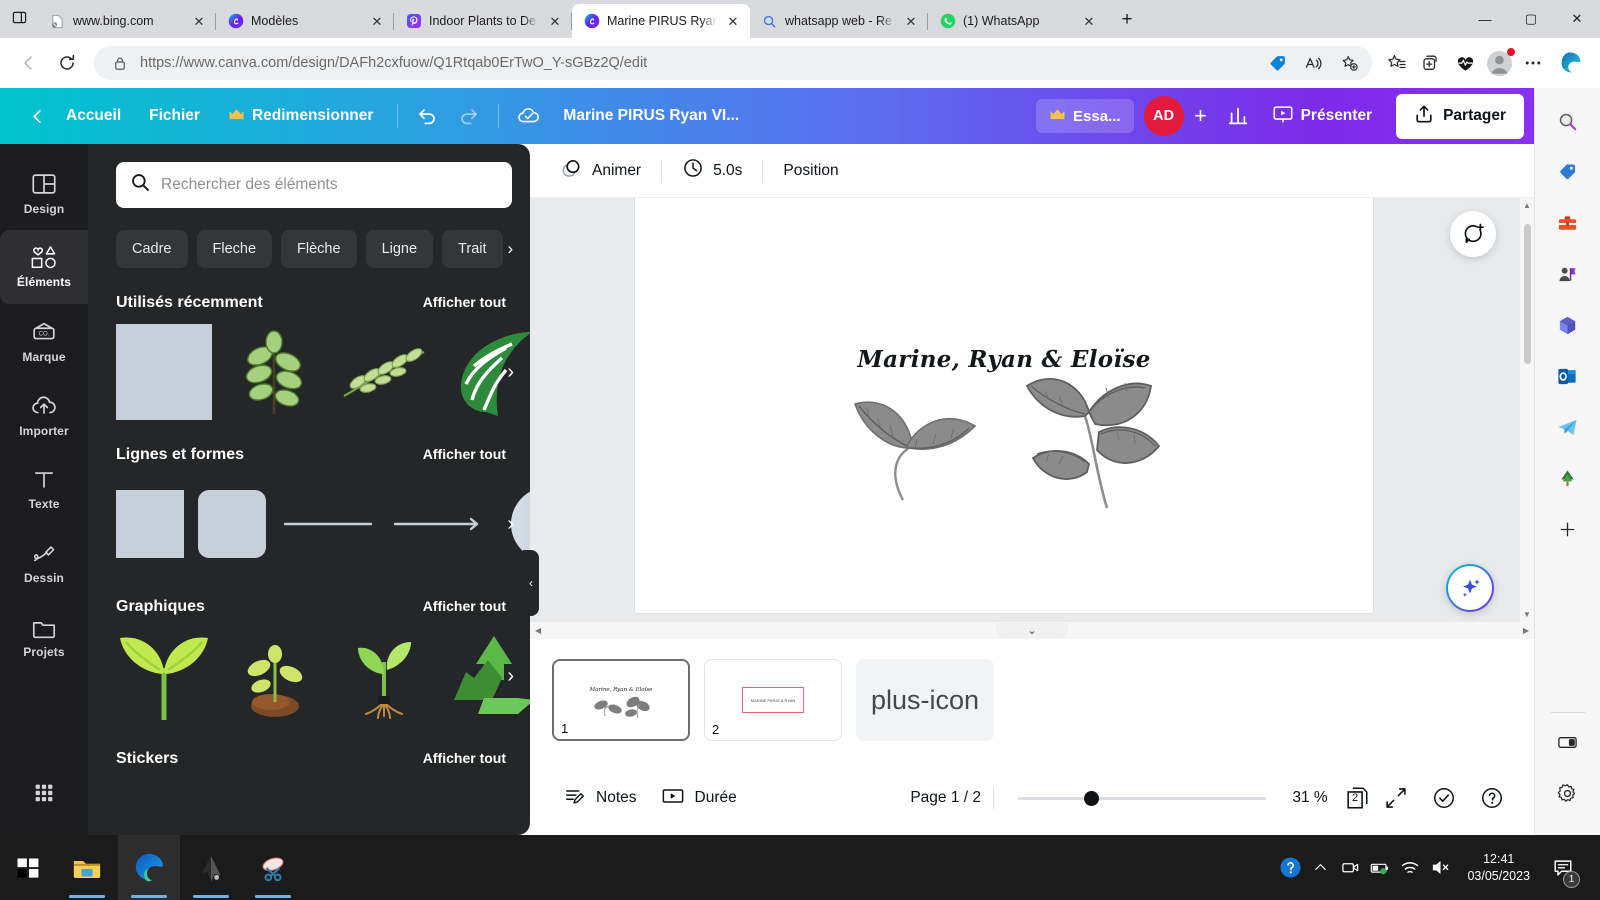 The width and height of the screenshot is (1600, 900). I want to click on duration-button: 5.0s, so click(712, 170).